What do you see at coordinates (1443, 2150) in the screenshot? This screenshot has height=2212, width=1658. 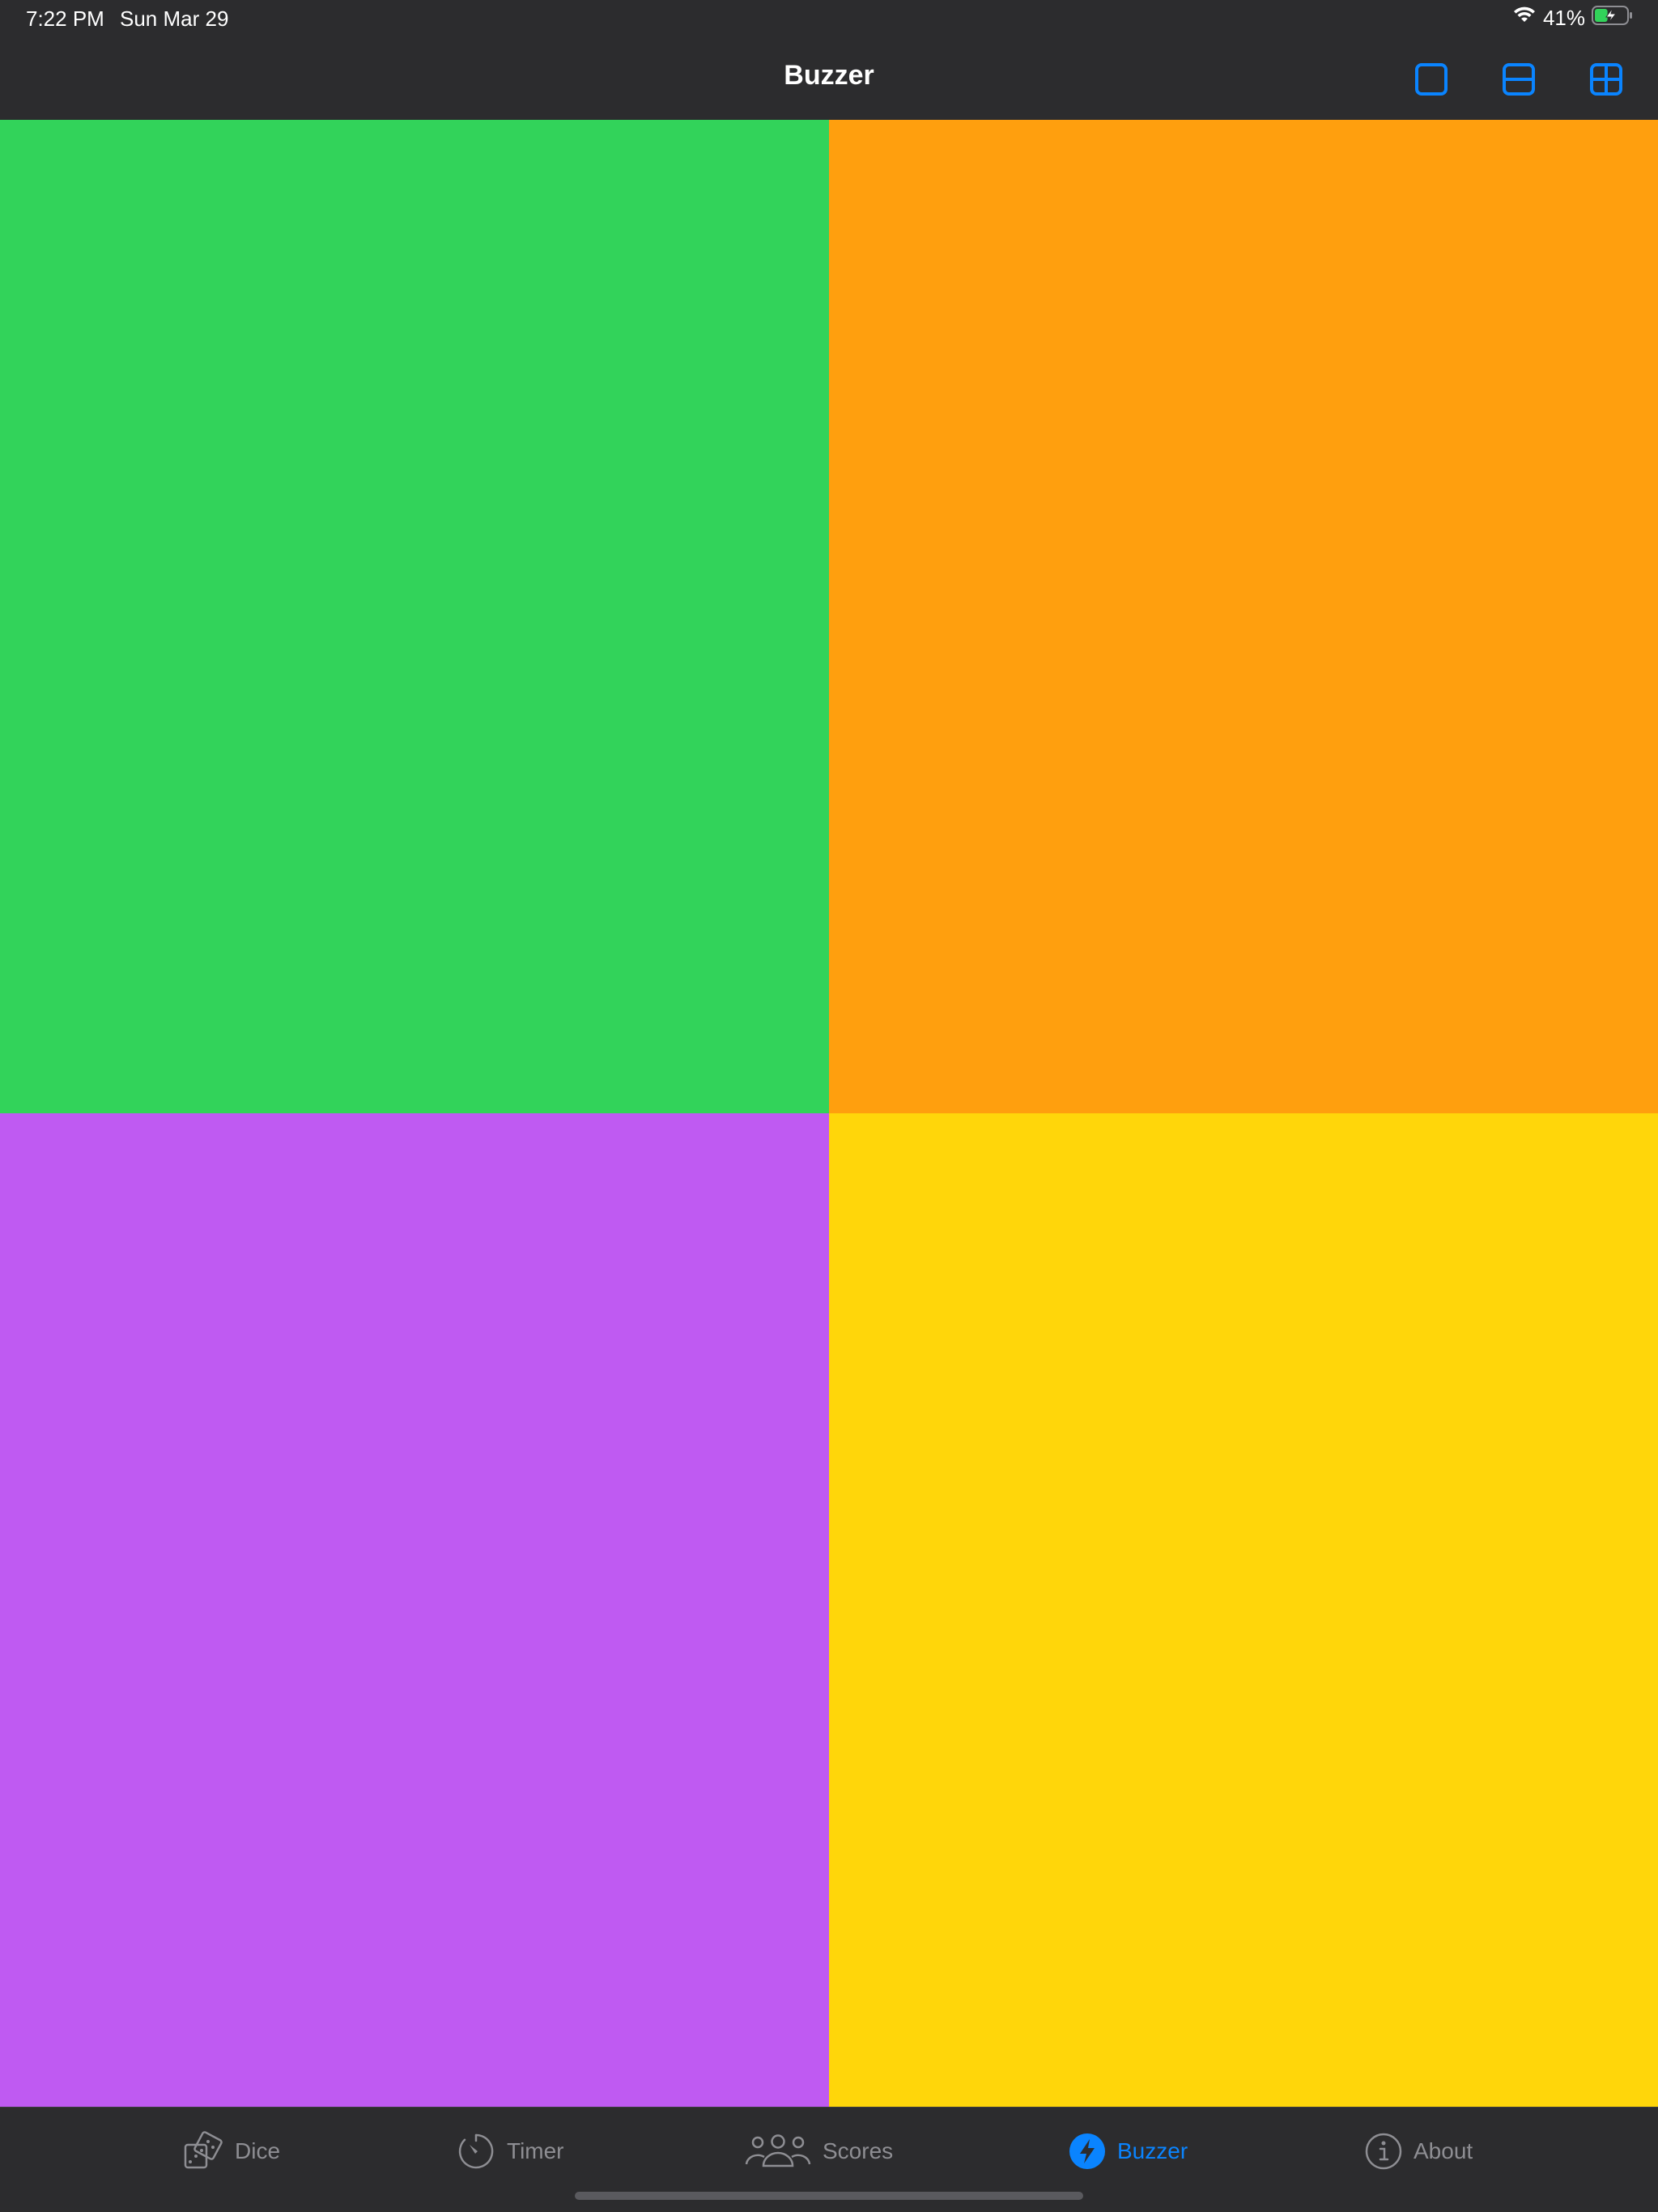 I see `tab-label: About` at bounding box center [1443, 2150].